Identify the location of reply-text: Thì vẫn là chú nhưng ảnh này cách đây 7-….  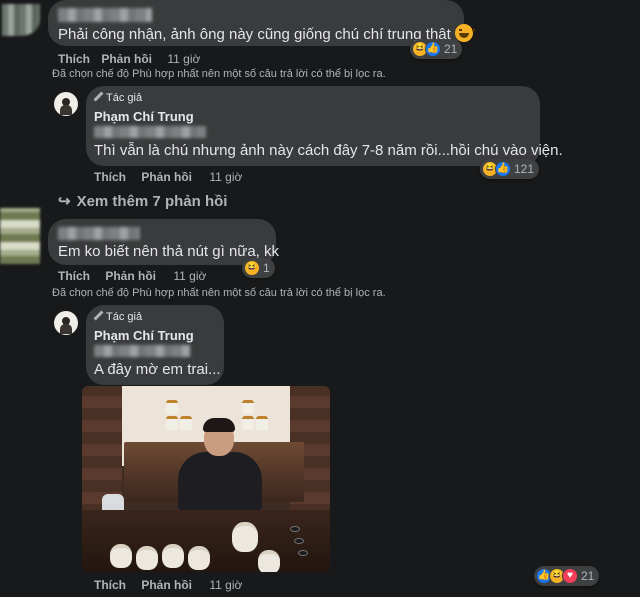
(328, 150).